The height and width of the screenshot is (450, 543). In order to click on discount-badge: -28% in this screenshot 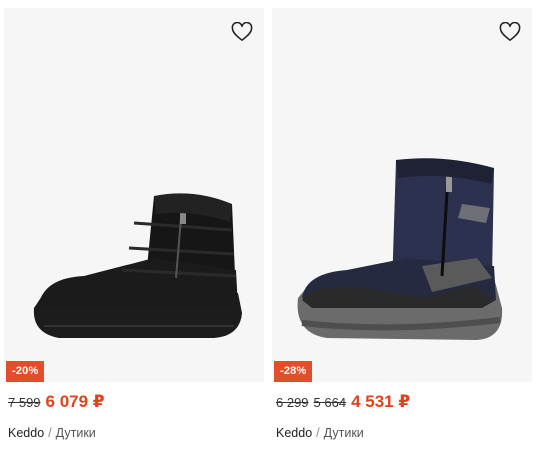, I will do `click(293, 371)`.